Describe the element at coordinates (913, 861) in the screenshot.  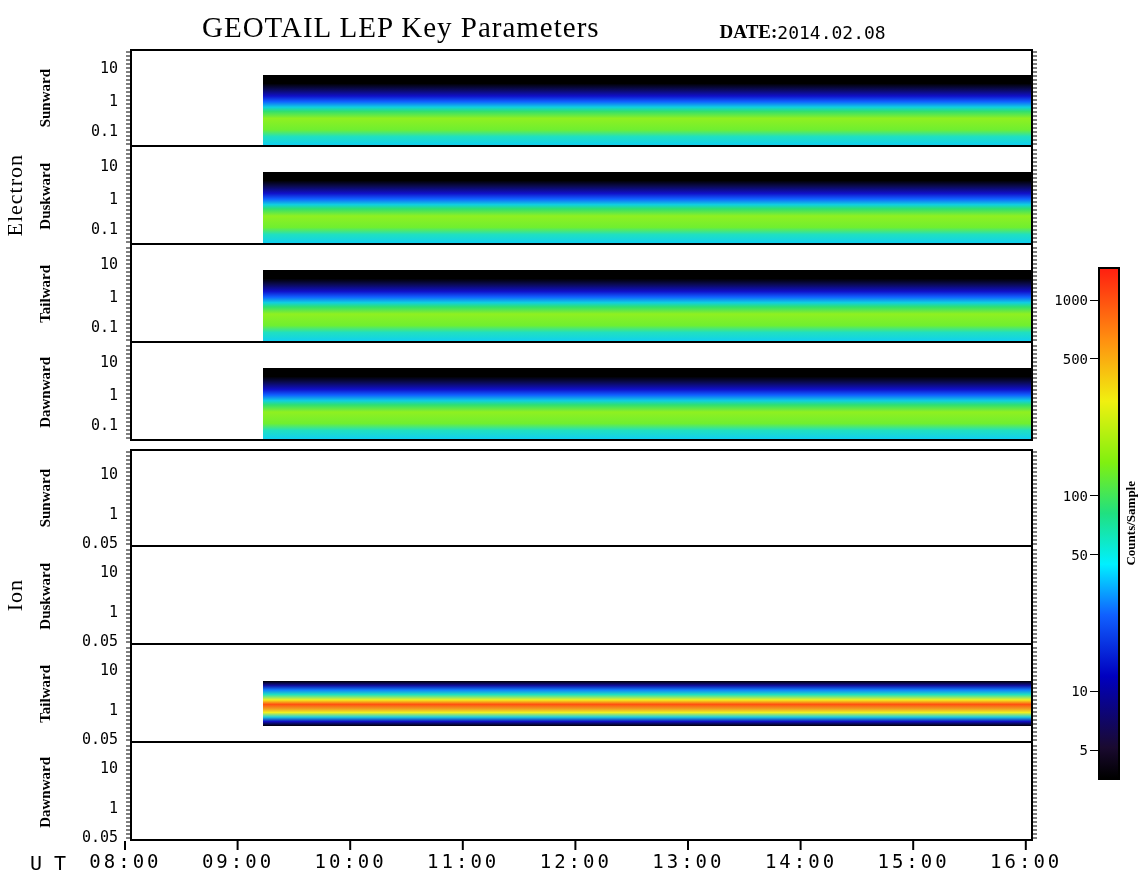
I see `x-tick-label: 15:00` at that location.